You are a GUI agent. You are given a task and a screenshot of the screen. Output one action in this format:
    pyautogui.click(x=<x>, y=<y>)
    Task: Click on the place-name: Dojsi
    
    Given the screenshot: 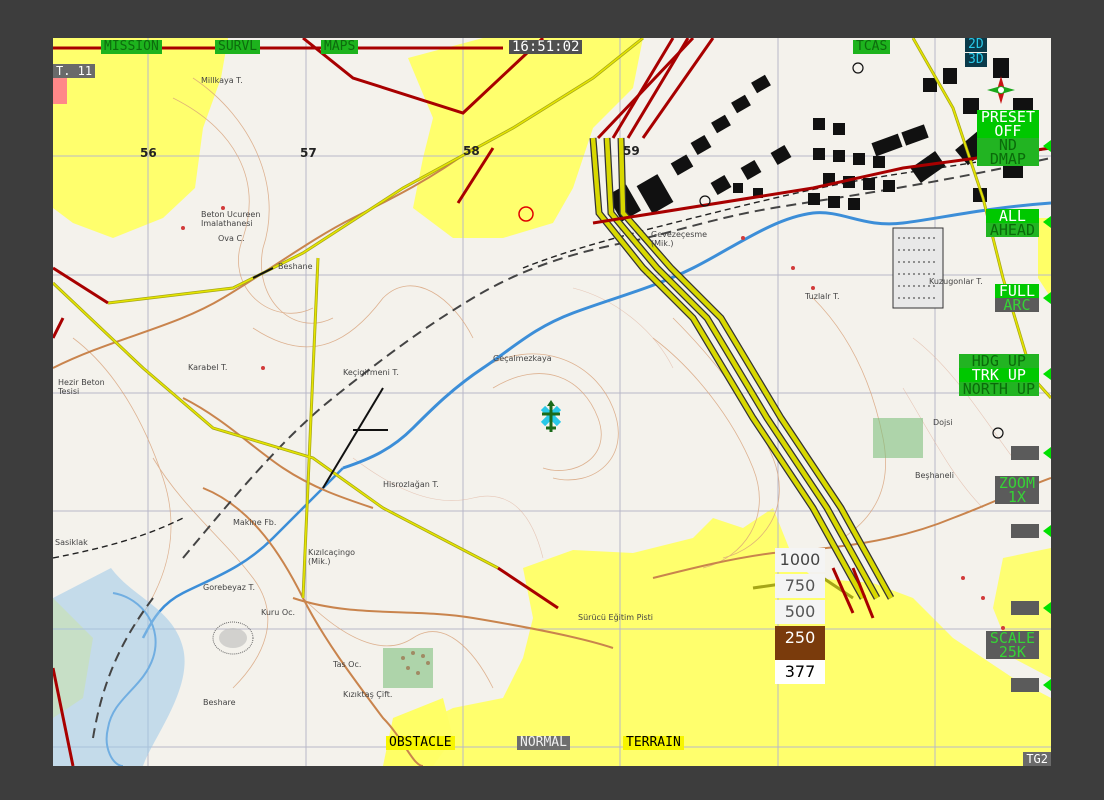 What is the action you would take?
    pyautogui.click(x=943, y=422)
    